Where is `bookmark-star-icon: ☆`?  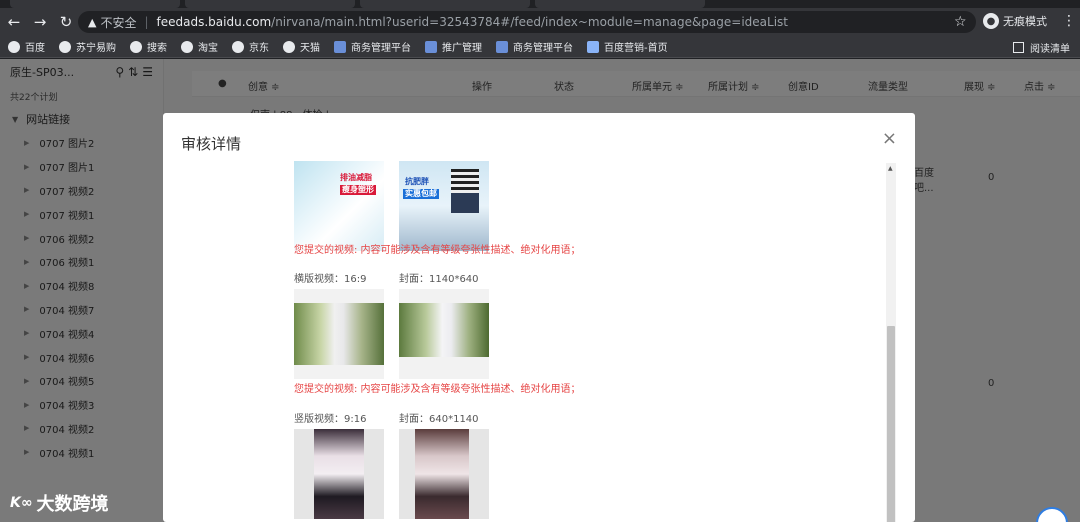
bookmark-star-icon: ☆ is located at coordinates (960, 22).